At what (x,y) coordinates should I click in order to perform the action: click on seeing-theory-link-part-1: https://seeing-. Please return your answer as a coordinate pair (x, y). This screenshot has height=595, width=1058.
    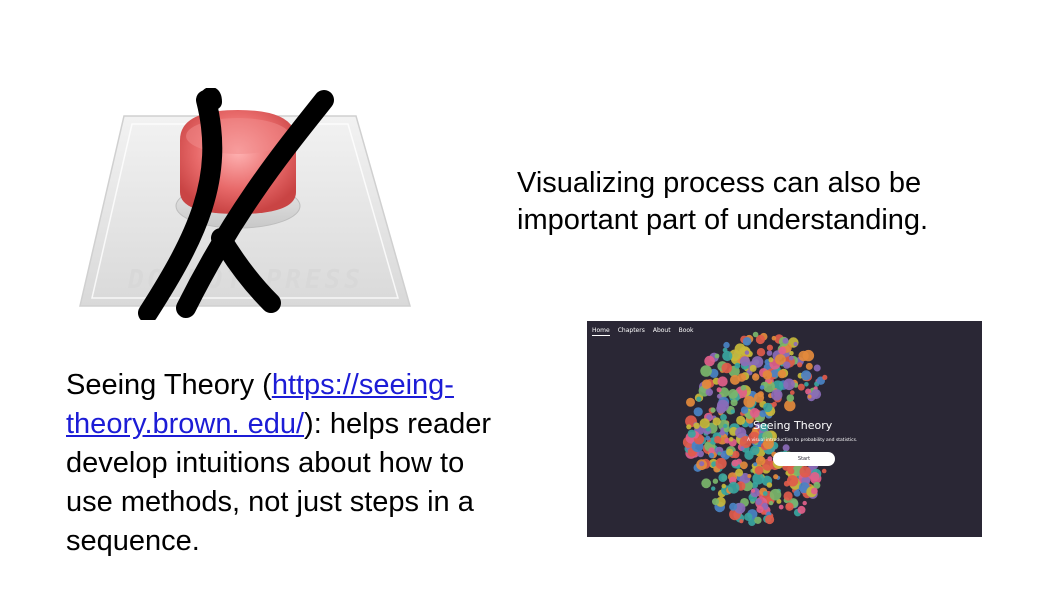
    Looking at the image, I should click on (363, 385).